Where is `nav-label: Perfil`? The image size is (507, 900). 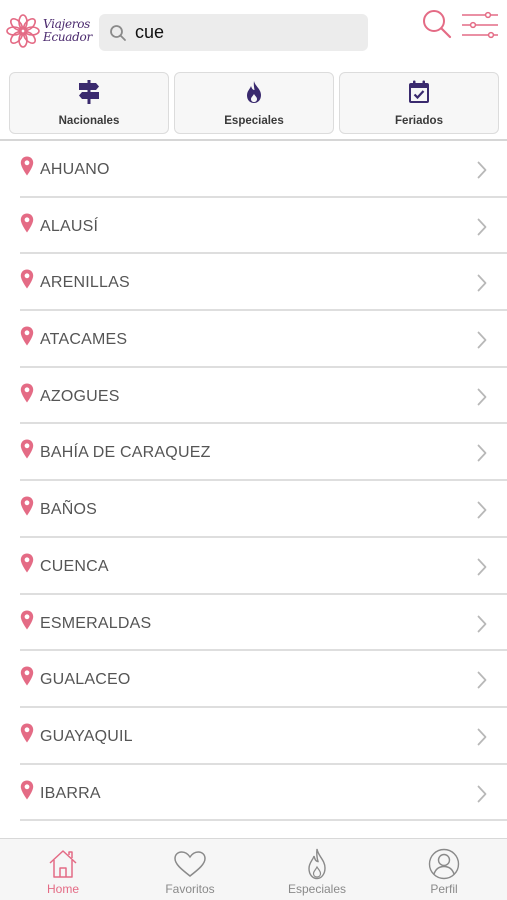
nav-label: Perfil is located at coordinates (444, 889).